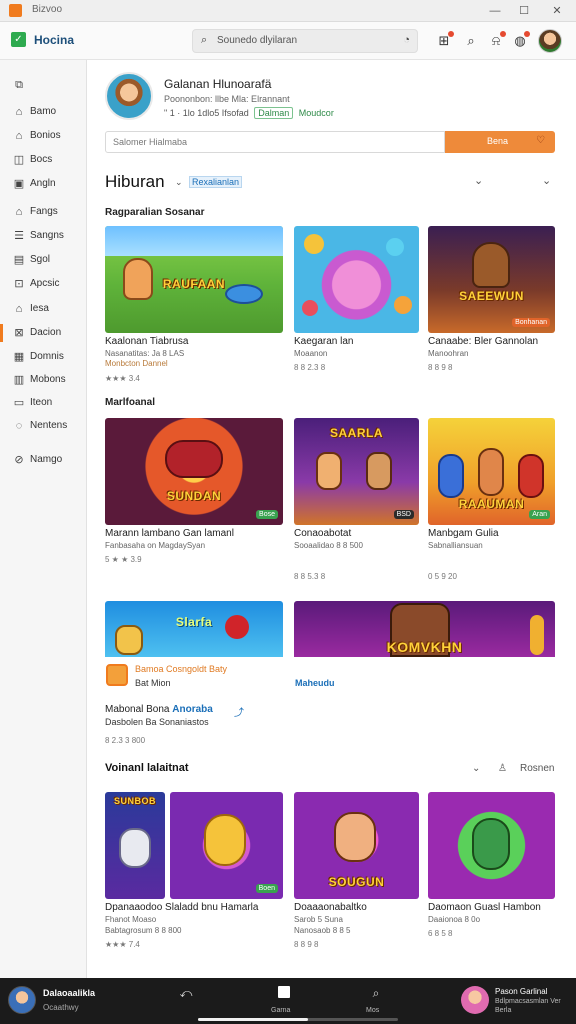 This screenshot has width=576, height=1024. What do you see at coordinates (356, 471) in the screenshot?
I see `game-thumbnail: SAARLA BSD` at bounding box center [356, 471].